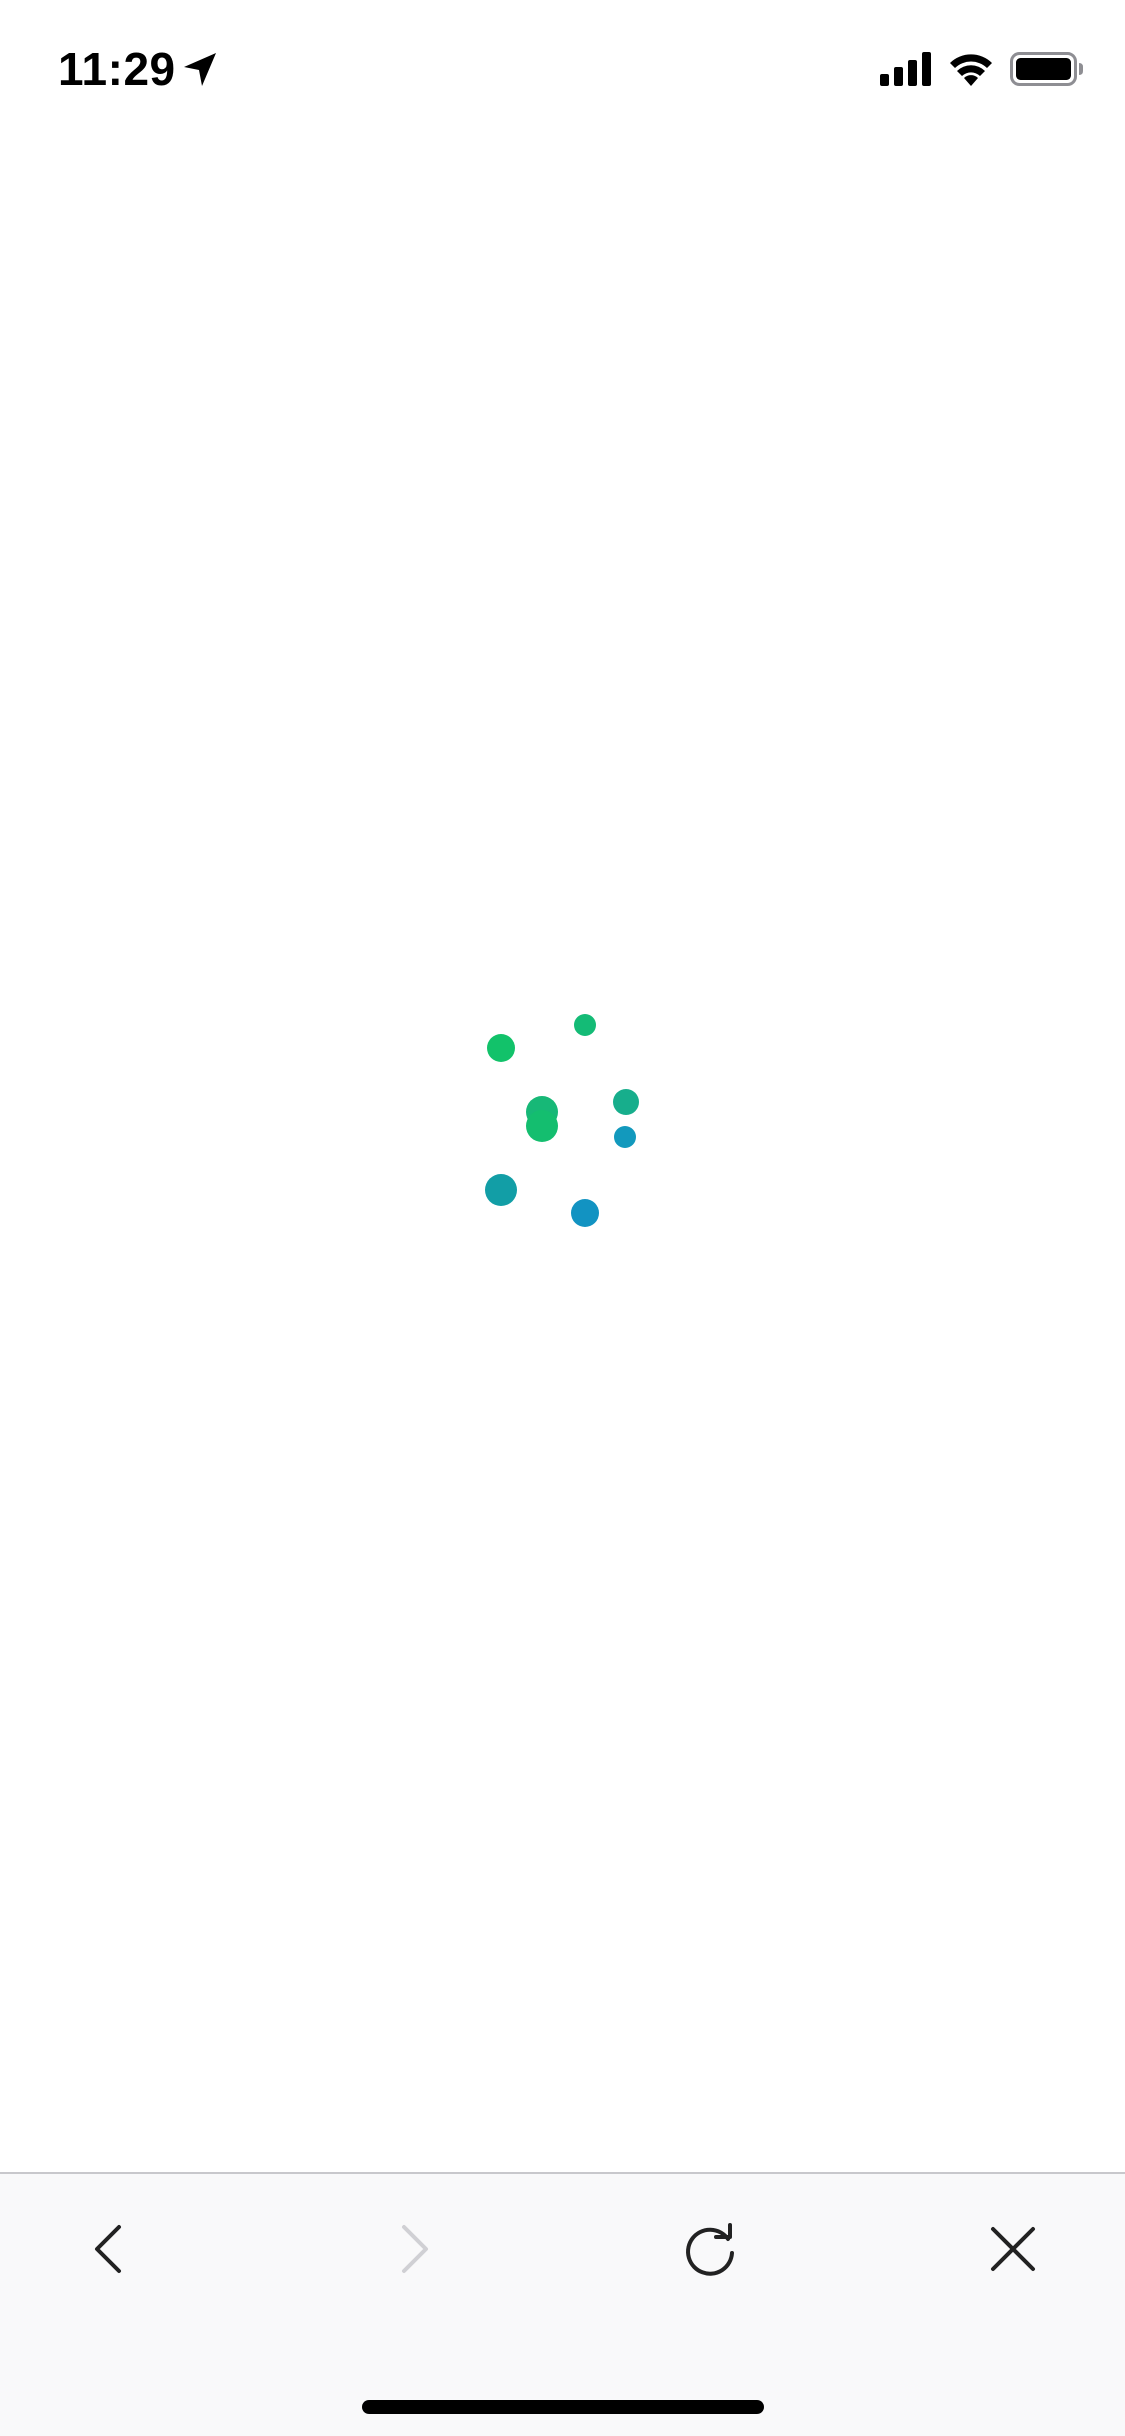 The height and width of the screenshot is (2436, 1125). What do you see at coordinates (562, 1120) in the screenshot?
I see `loading-dots-spinner` at bounding box center [562, 1120].